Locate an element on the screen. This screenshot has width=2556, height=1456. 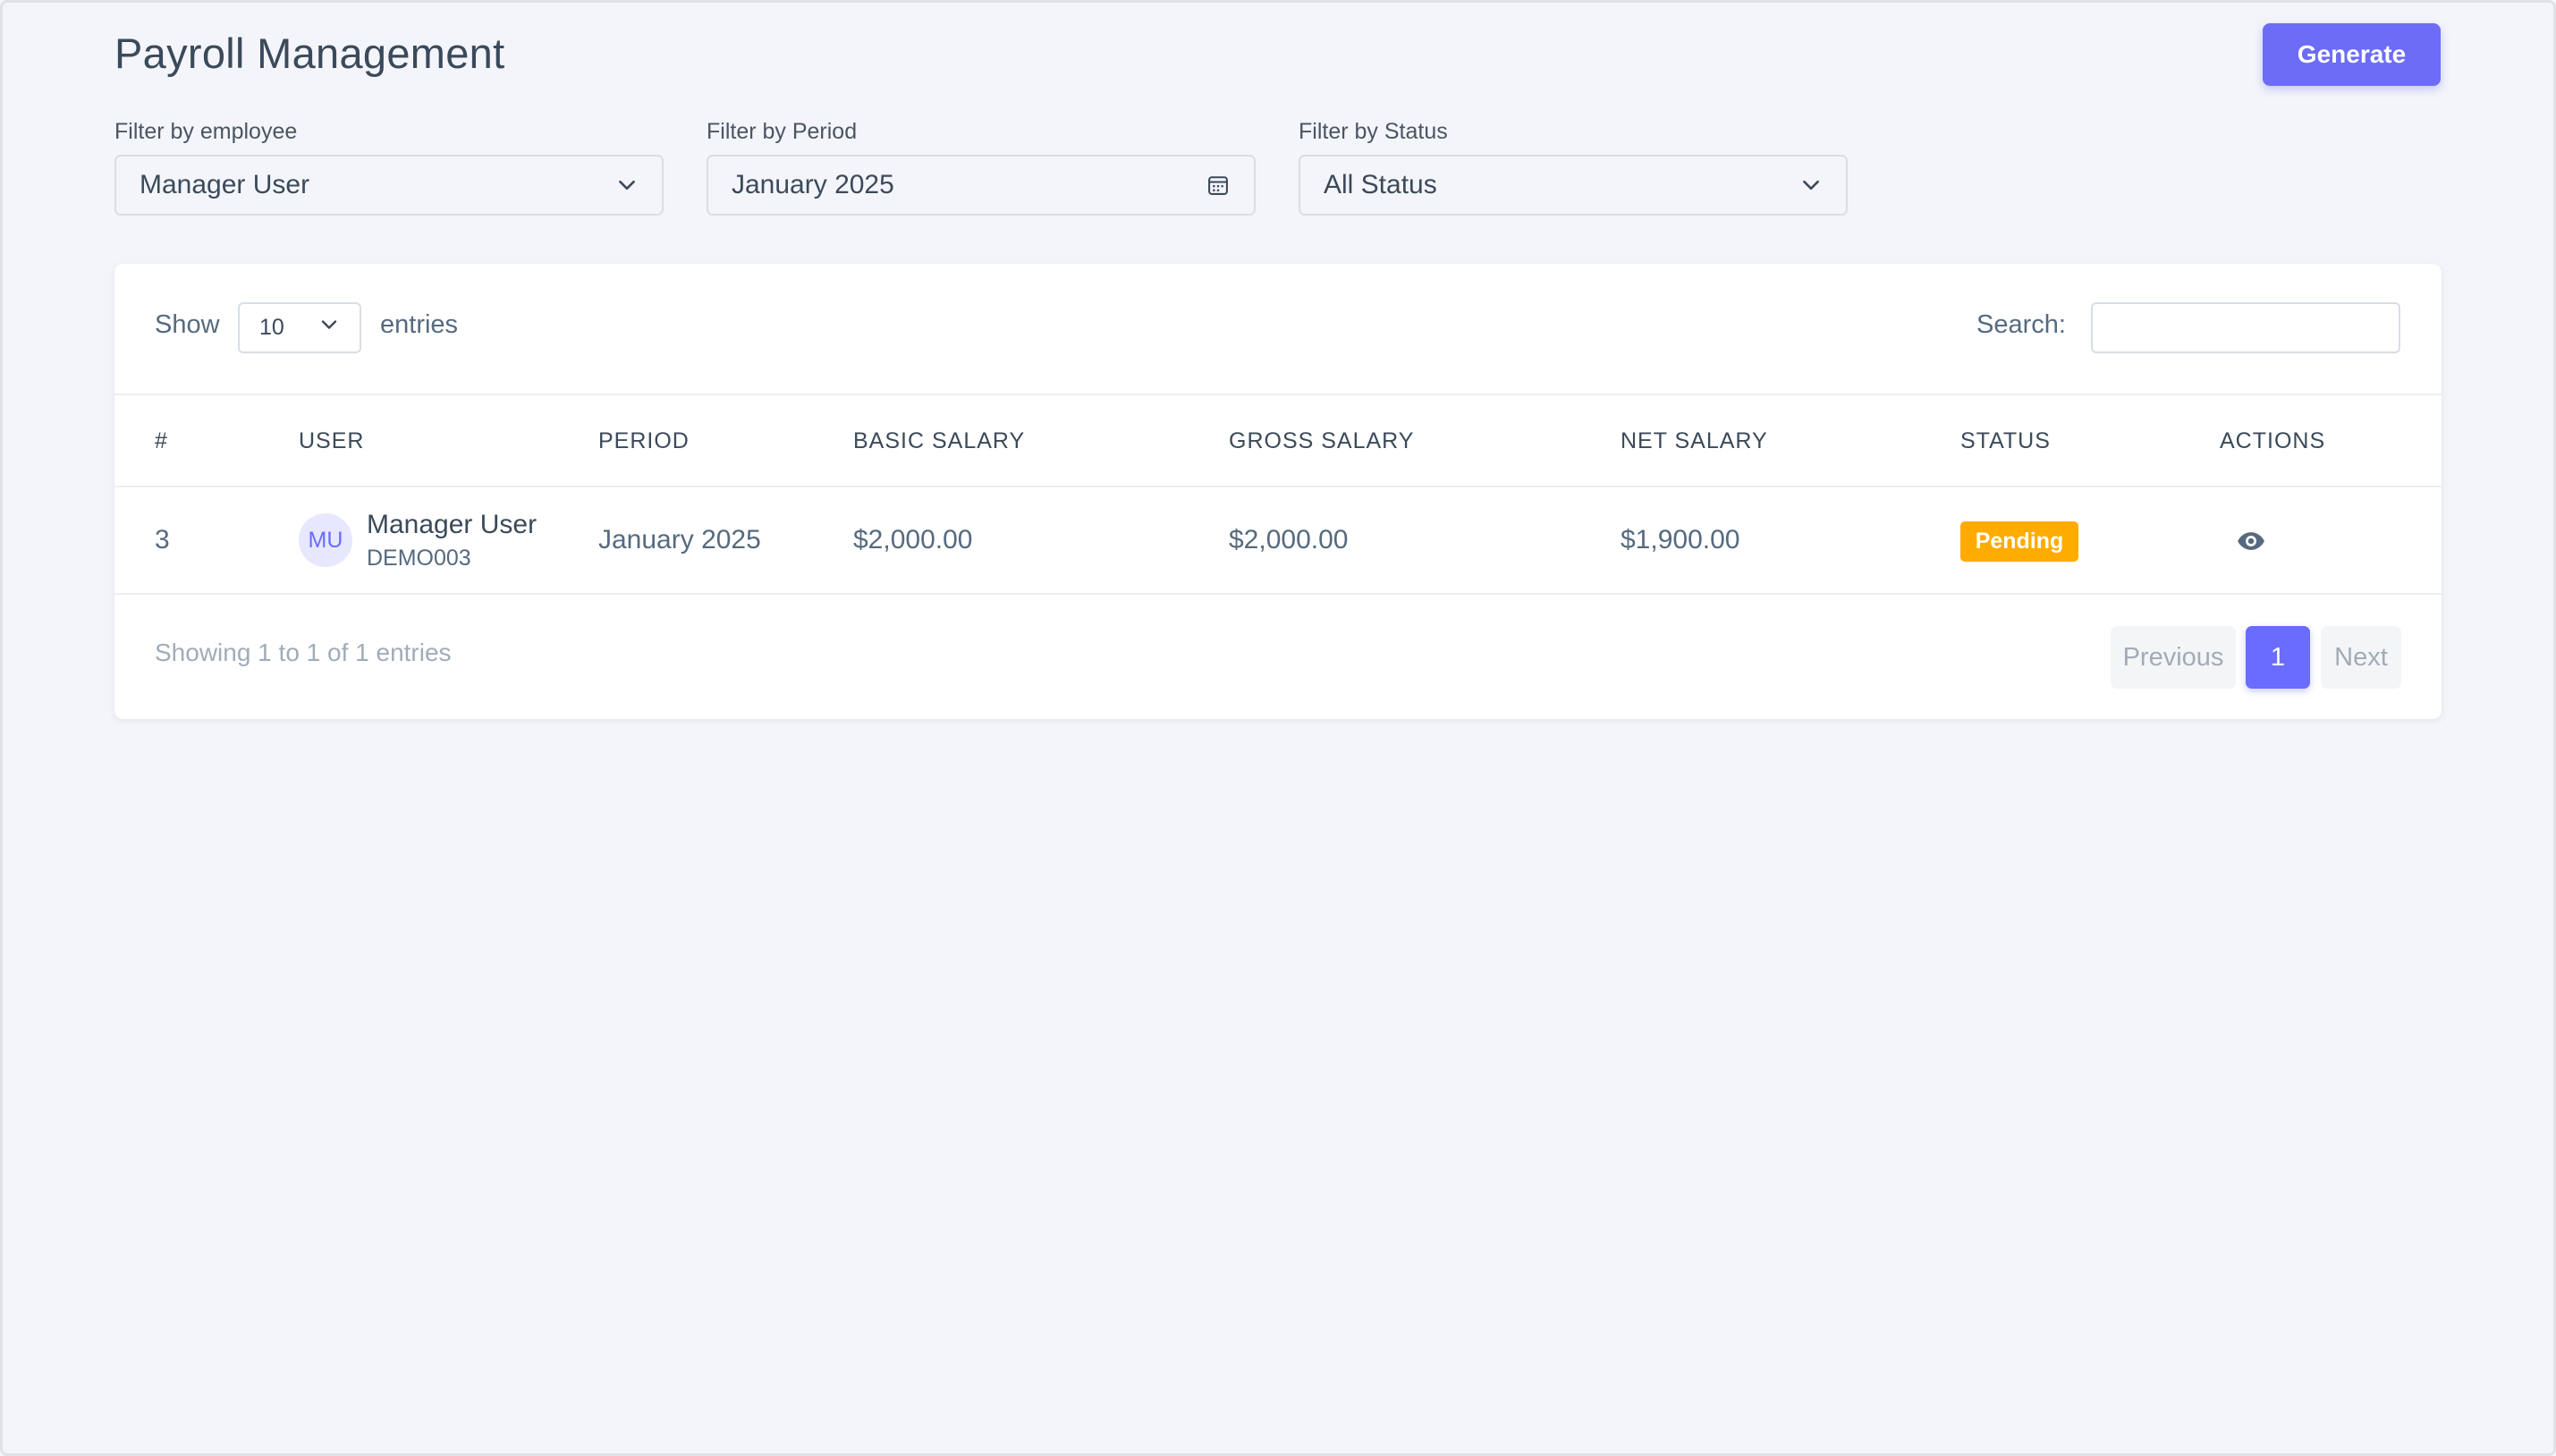
entries-length-select: 10 is located at coordinates (299, 327).